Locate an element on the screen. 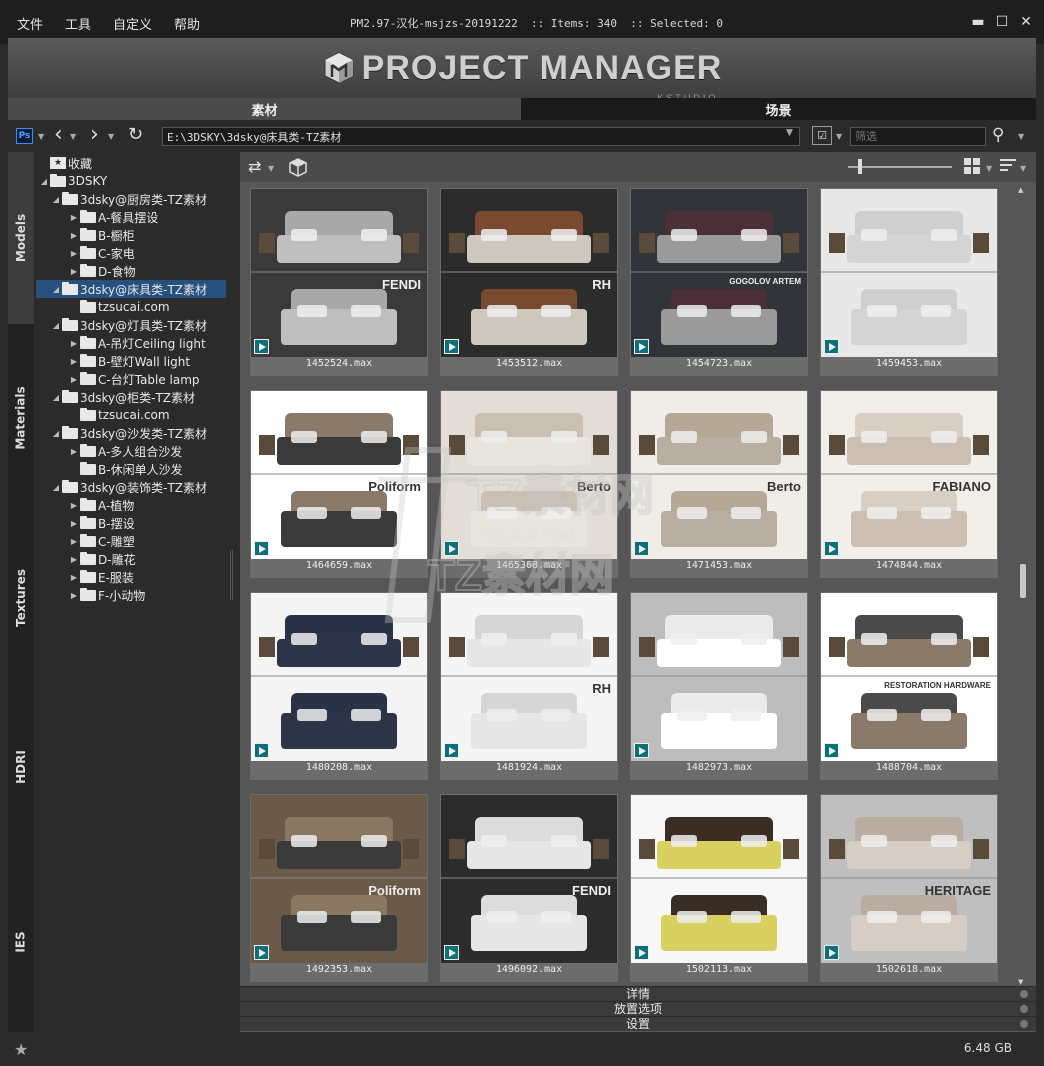 This screenshot has height=1066, width=1044. refresh-icon: ↻ is located at coordinates (135, 134).